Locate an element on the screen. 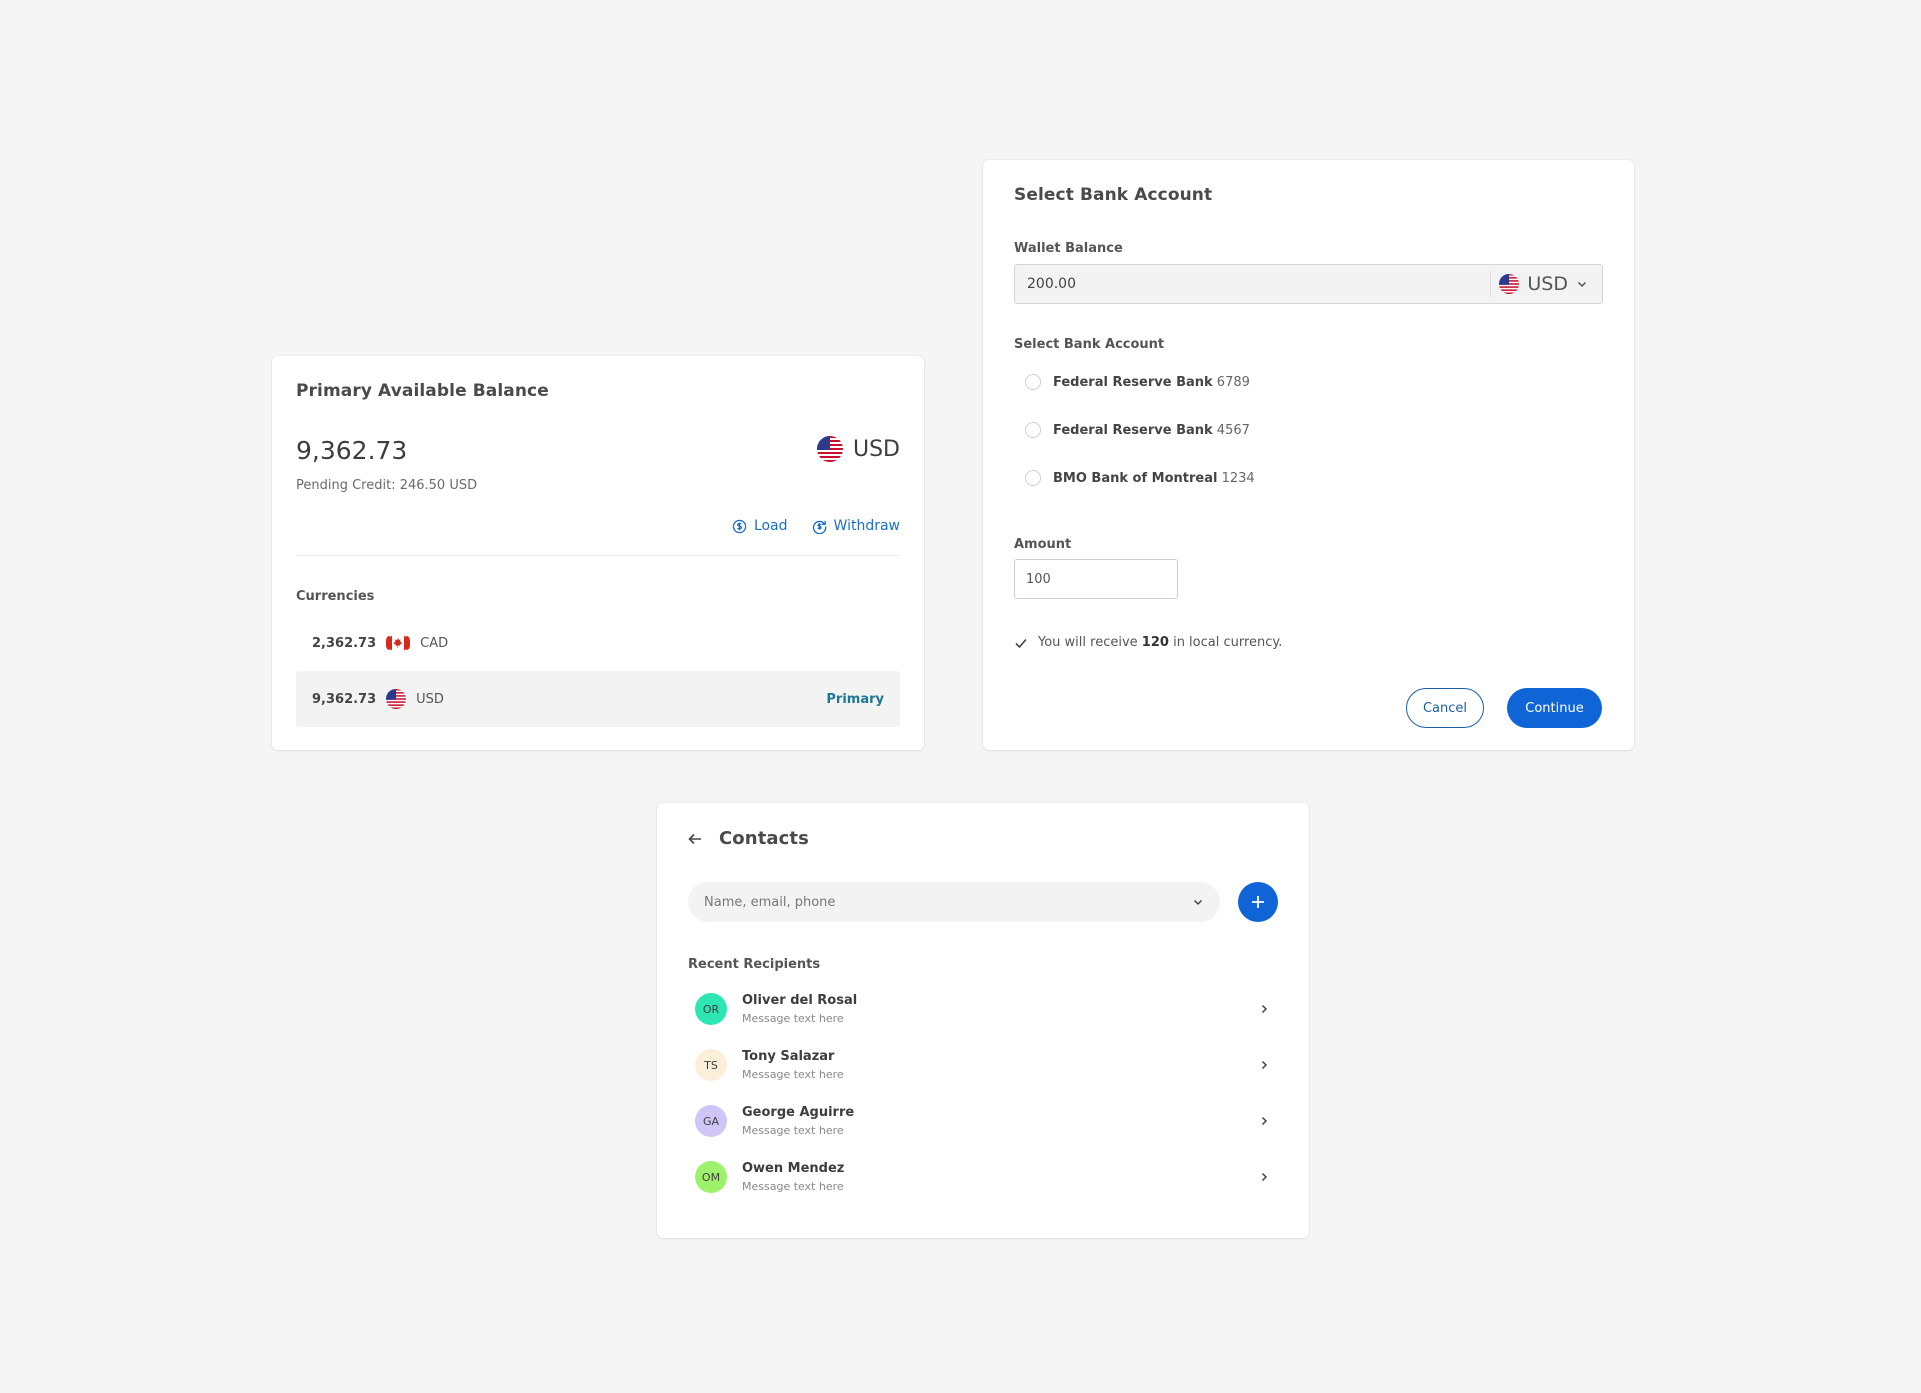  balance-actions: Load Withdraw is located at coordinates (816, 526).